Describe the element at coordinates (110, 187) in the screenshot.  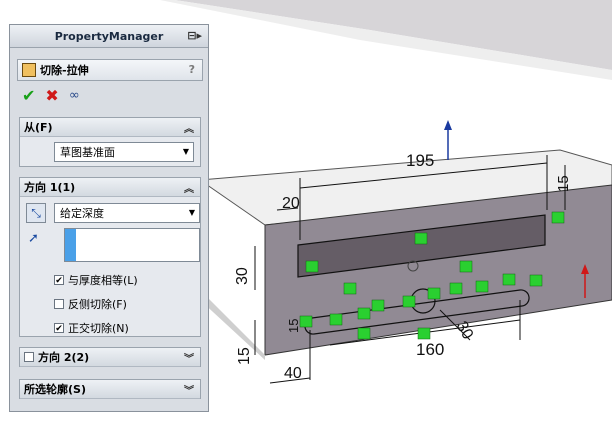
I see `direction1-group-header: 方向 1(1) ︽` at that location.